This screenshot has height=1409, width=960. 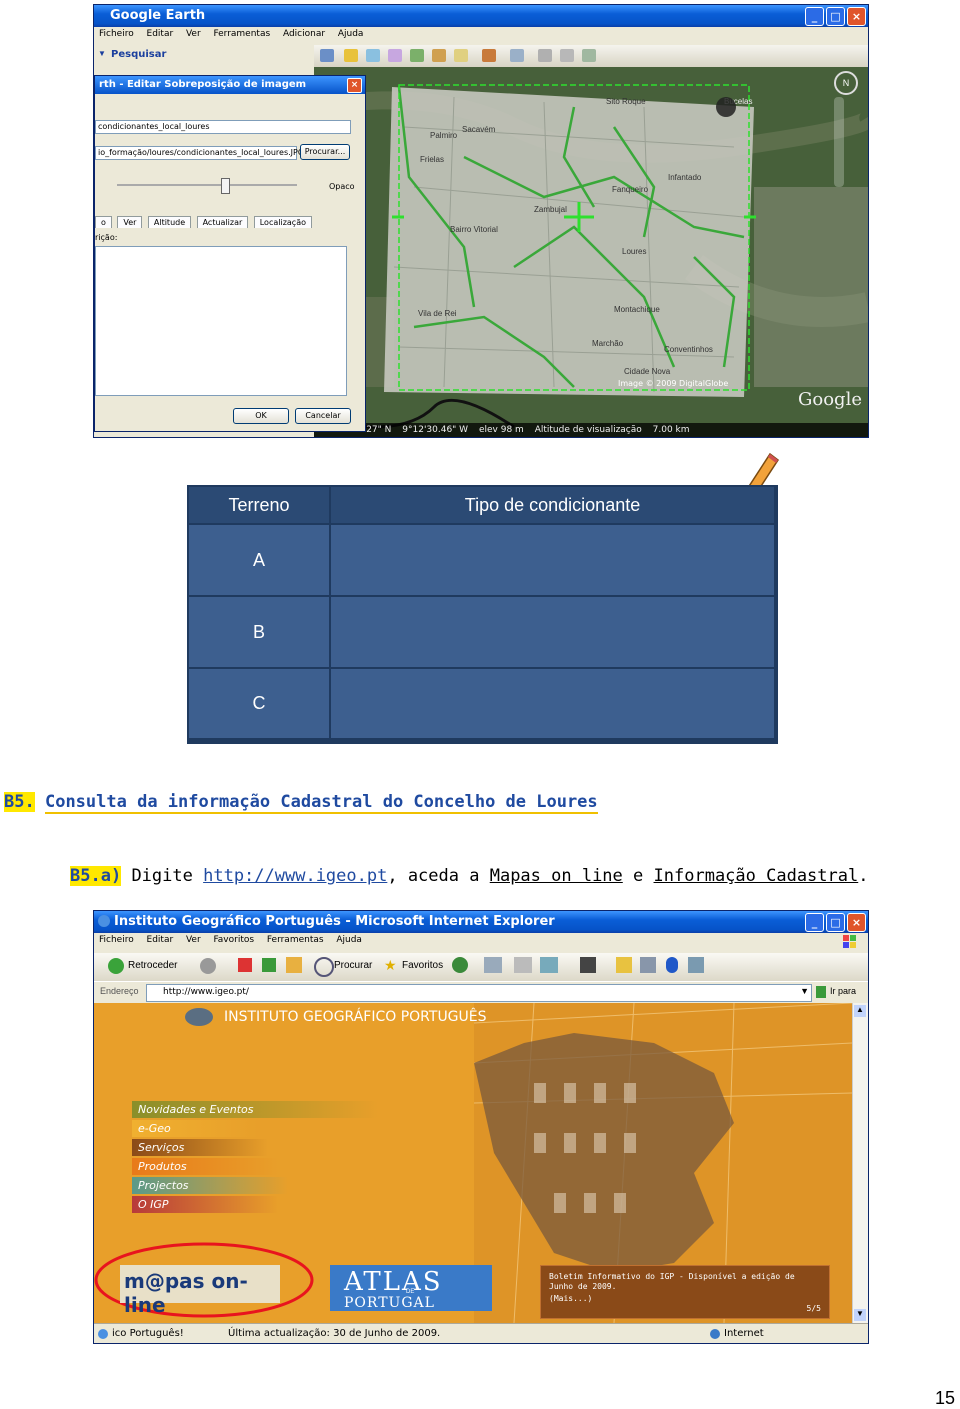 What do you see at coordinates (282, 222) in the screenshot?
I see `tab-location: Localização` at bounding box center [282, 222].